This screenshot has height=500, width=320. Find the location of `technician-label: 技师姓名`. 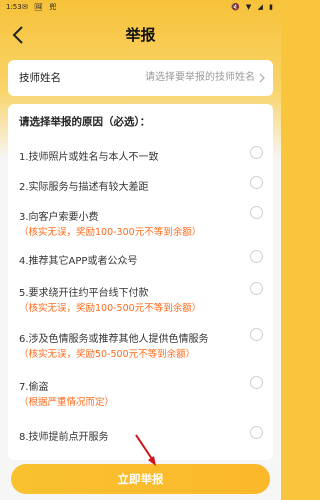

technician-label: 技师姓名 is located at coordinates (40, 78).